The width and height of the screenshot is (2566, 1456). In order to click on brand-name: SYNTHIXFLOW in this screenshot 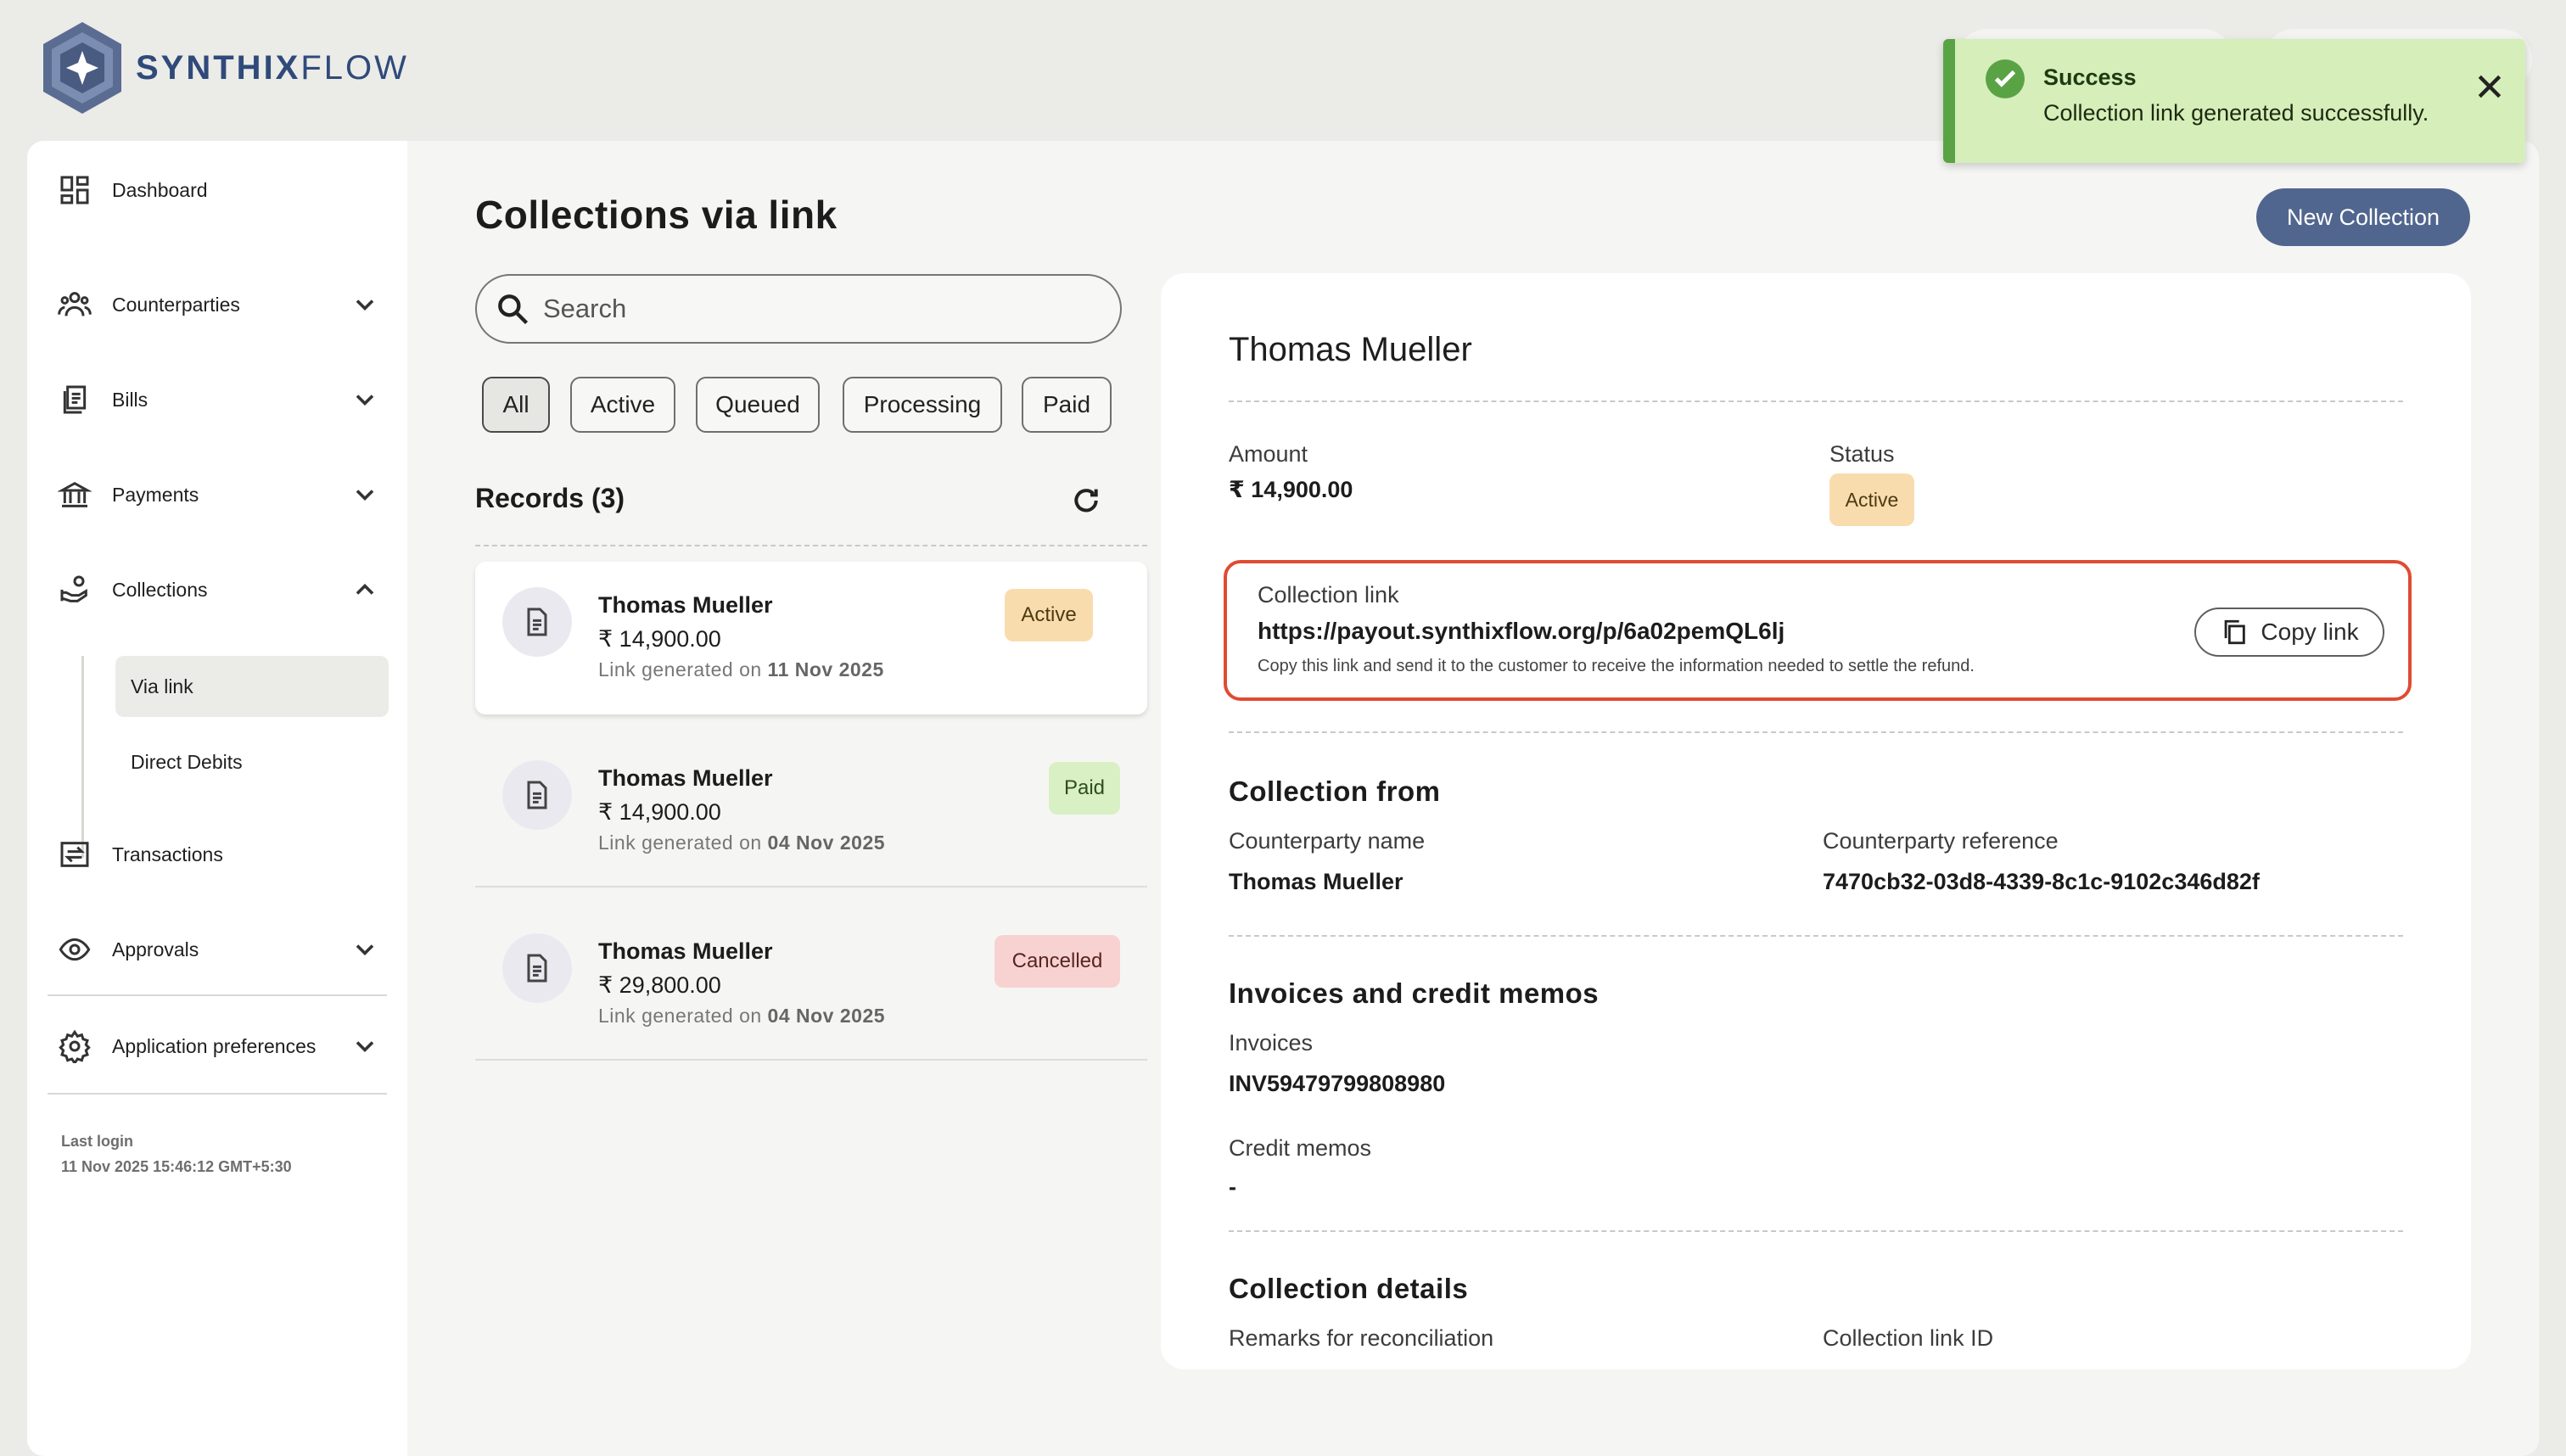, I will do `click(272, 67)`.